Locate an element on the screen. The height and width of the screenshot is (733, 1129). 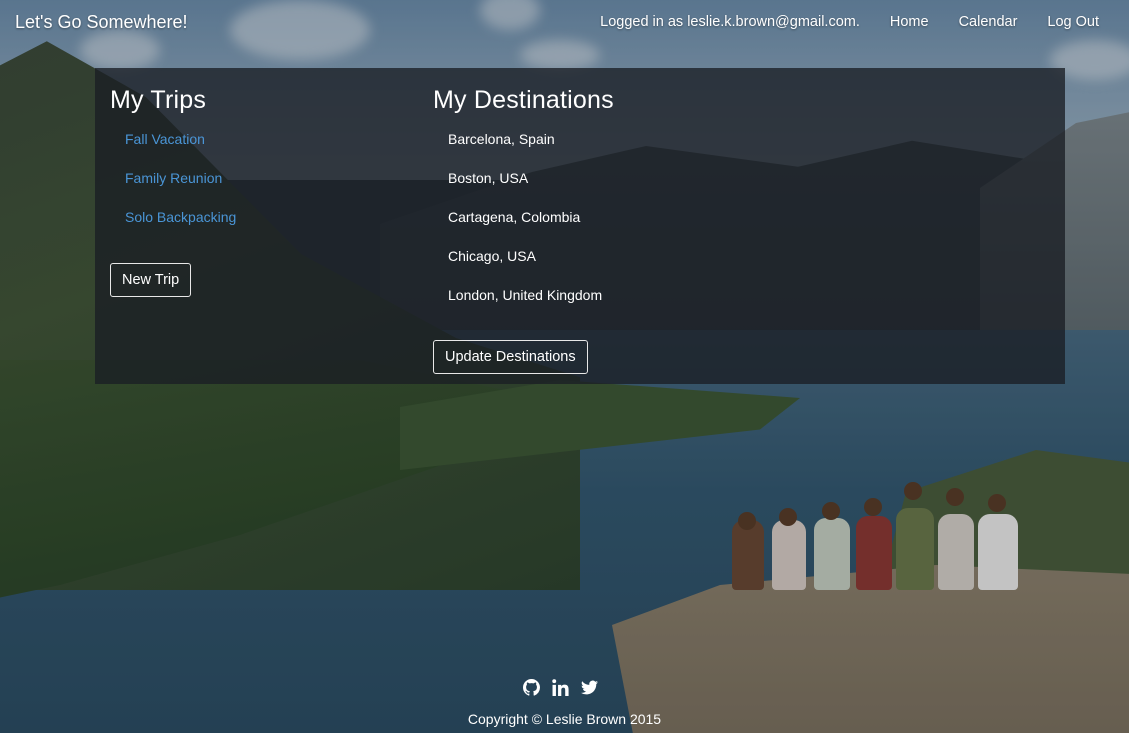
destination-item: Boston, USA is located at coordinates (488, 178).